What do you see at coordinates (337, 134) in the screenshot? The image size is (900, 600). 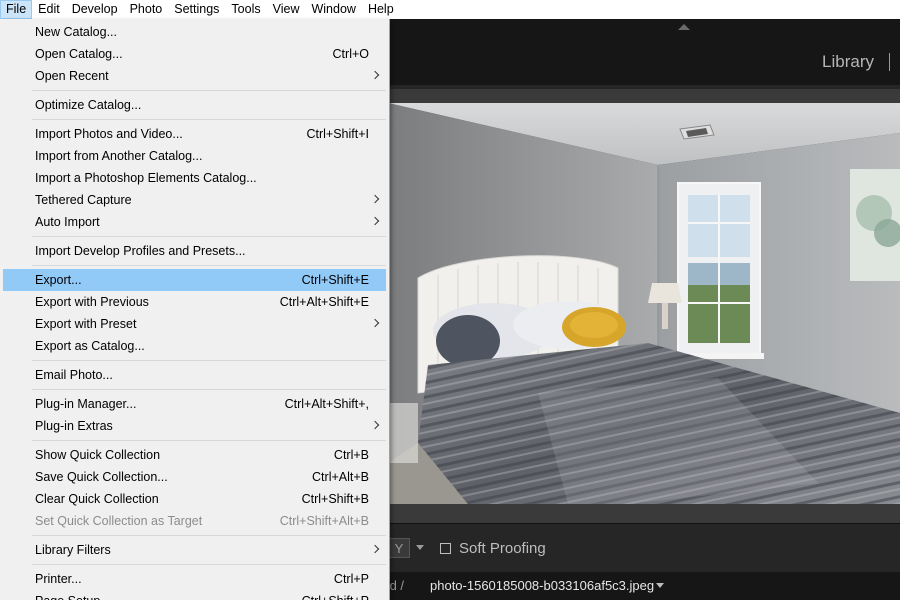 I see `menu-item-shortcut: Ctrl+Shift+I` at bounding box center [337, 134].